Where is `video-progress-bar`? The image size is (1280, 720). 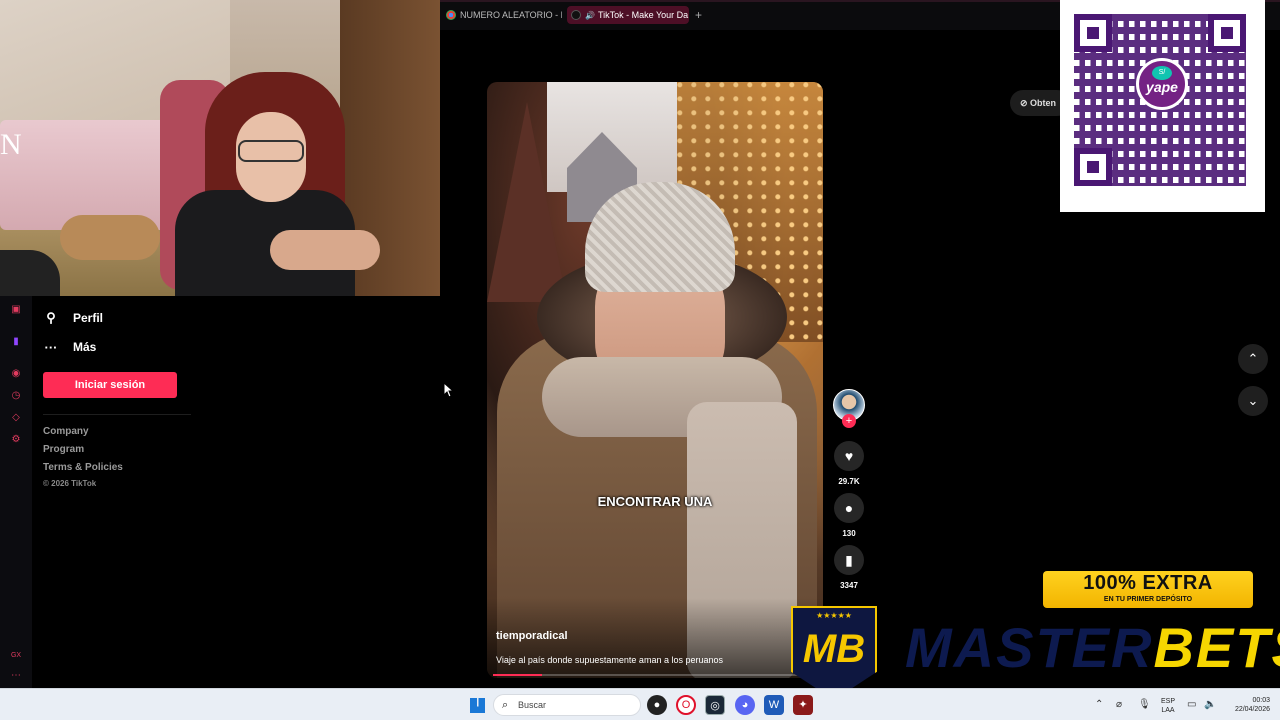 video-progress-bar is located at coordinates (655, 675).